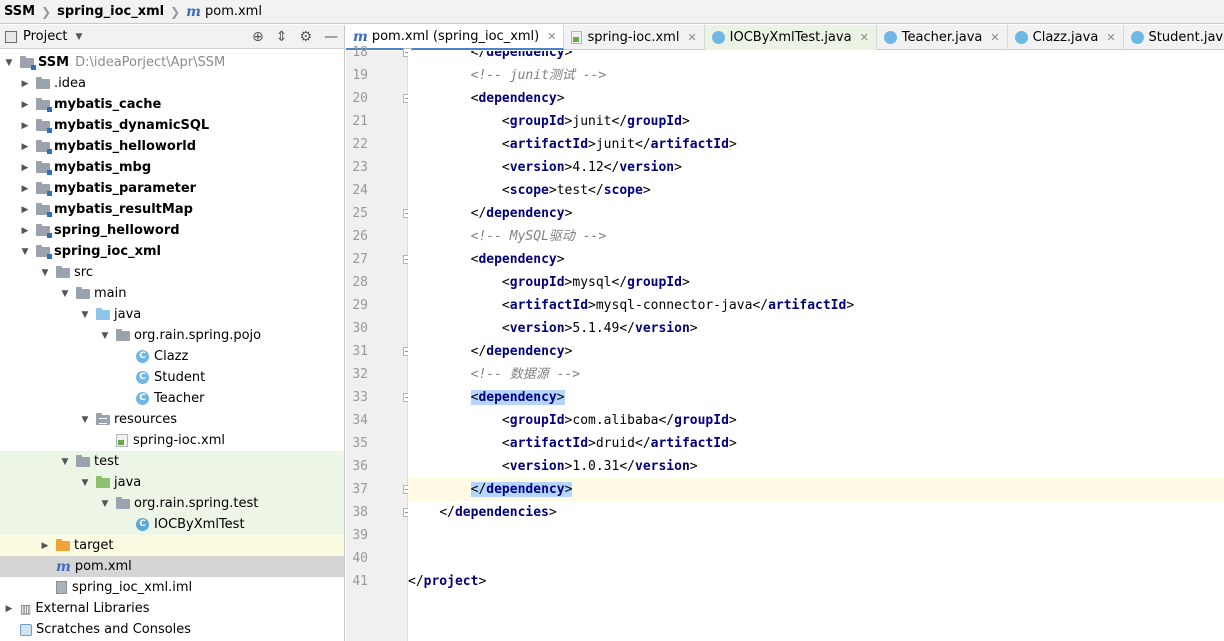  Describe the element at coordinates (172, 167) in the screenshot. I see `tree-item-module: ▶ mybatis_mbg` at that location.